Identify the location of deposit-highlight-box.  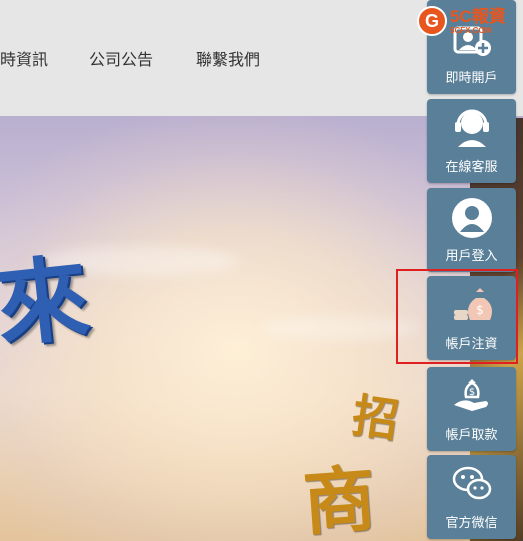
(457, 316).